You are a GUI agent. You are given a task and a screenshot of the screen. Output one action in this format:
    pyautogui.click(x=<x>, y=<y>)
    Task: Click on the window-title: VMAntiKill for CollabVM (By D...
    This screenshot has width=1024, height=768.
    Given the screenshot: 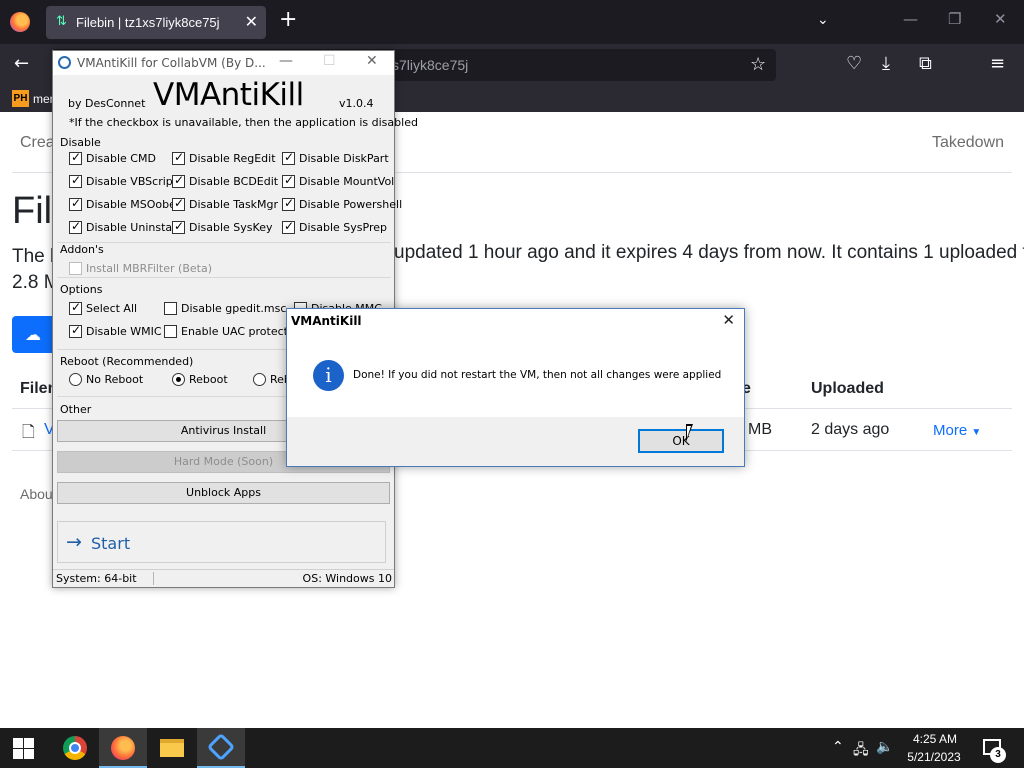 What is the action you would take?
    pyautogui.click(x=171, y=63)
    